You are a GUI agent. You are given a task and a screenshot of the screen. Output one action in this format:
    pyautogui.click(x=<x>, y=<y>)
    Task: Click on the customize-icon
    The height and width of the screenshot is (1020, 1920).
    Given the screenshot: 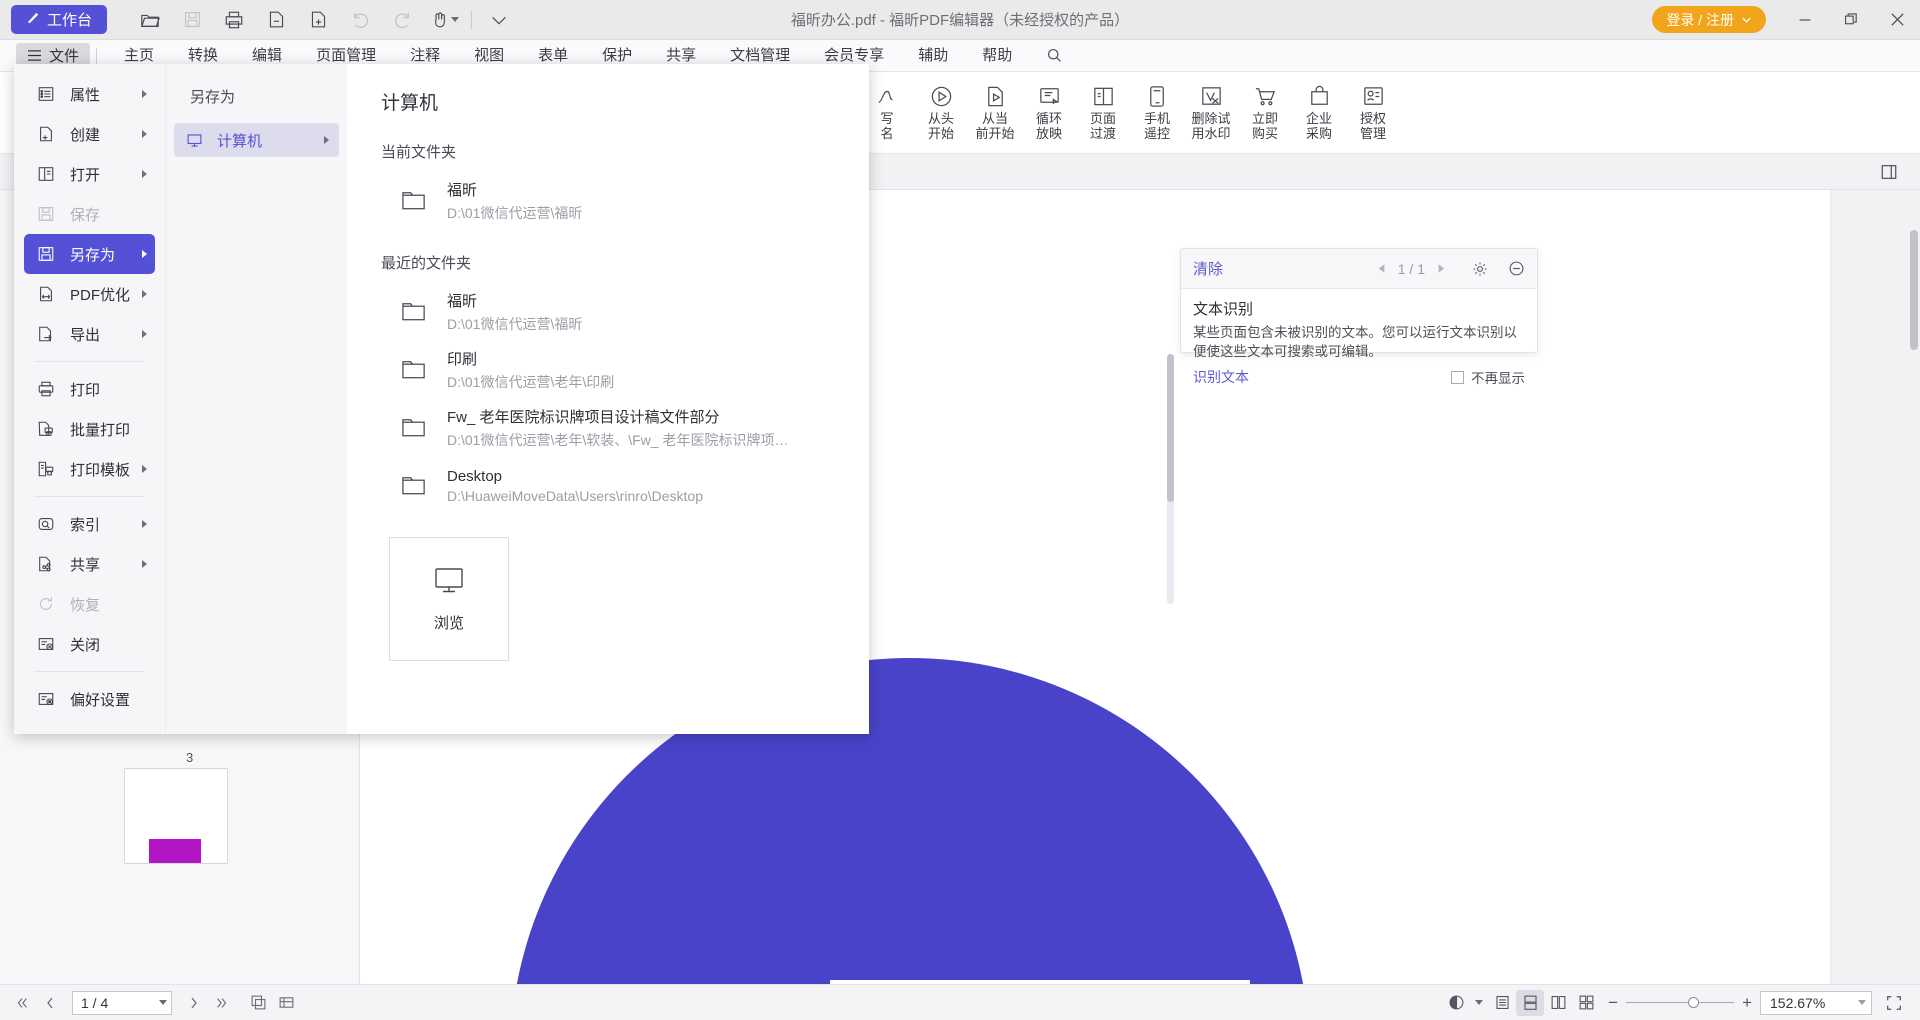 What is the action you would take?
    pyautogui.click(x=499, y=20)
    